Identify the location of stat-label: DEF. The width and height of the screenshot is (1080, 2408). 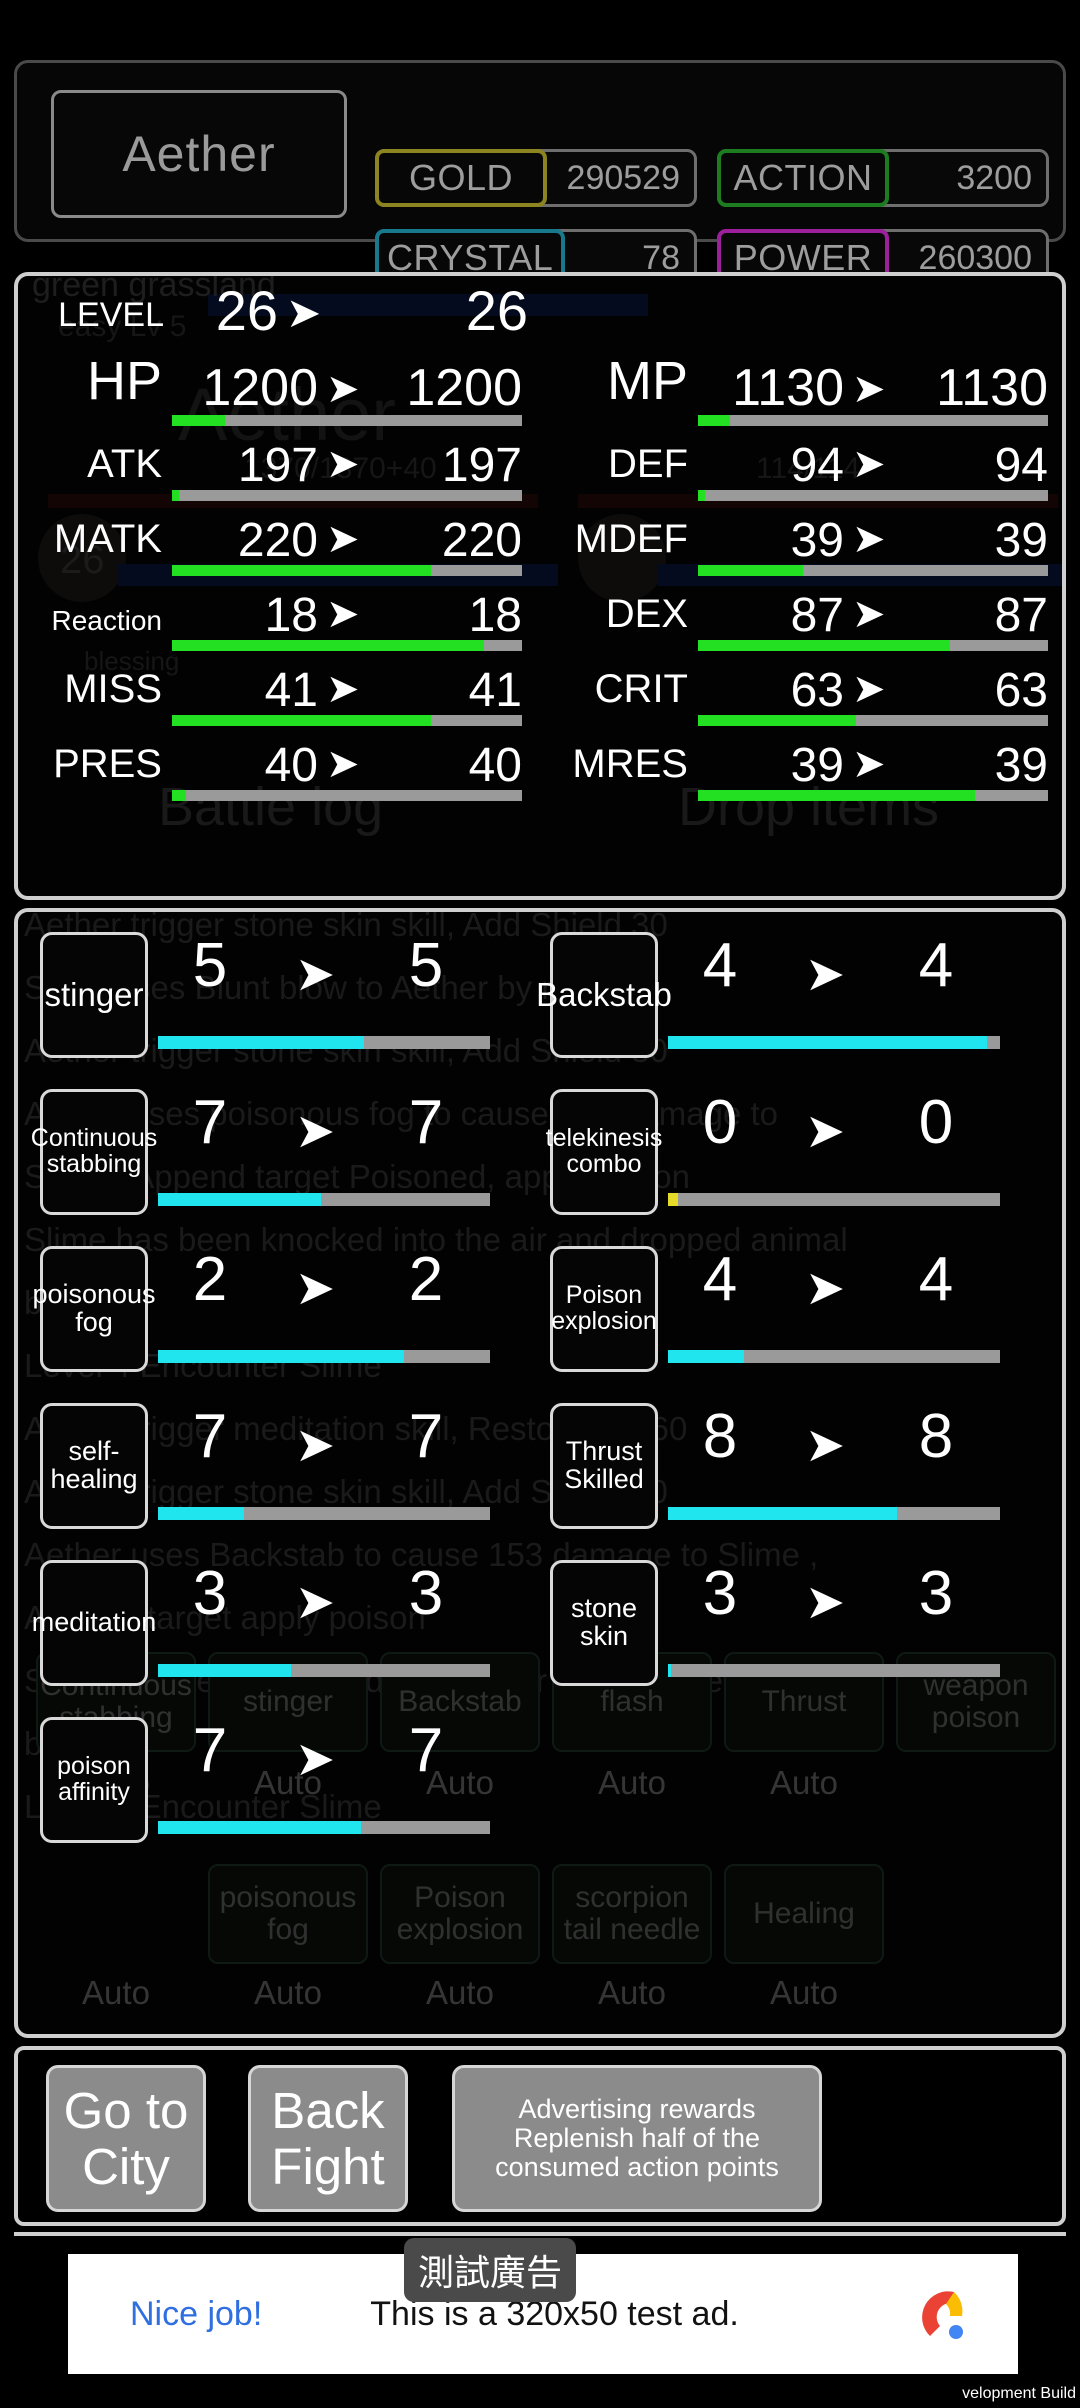
(648, 464).